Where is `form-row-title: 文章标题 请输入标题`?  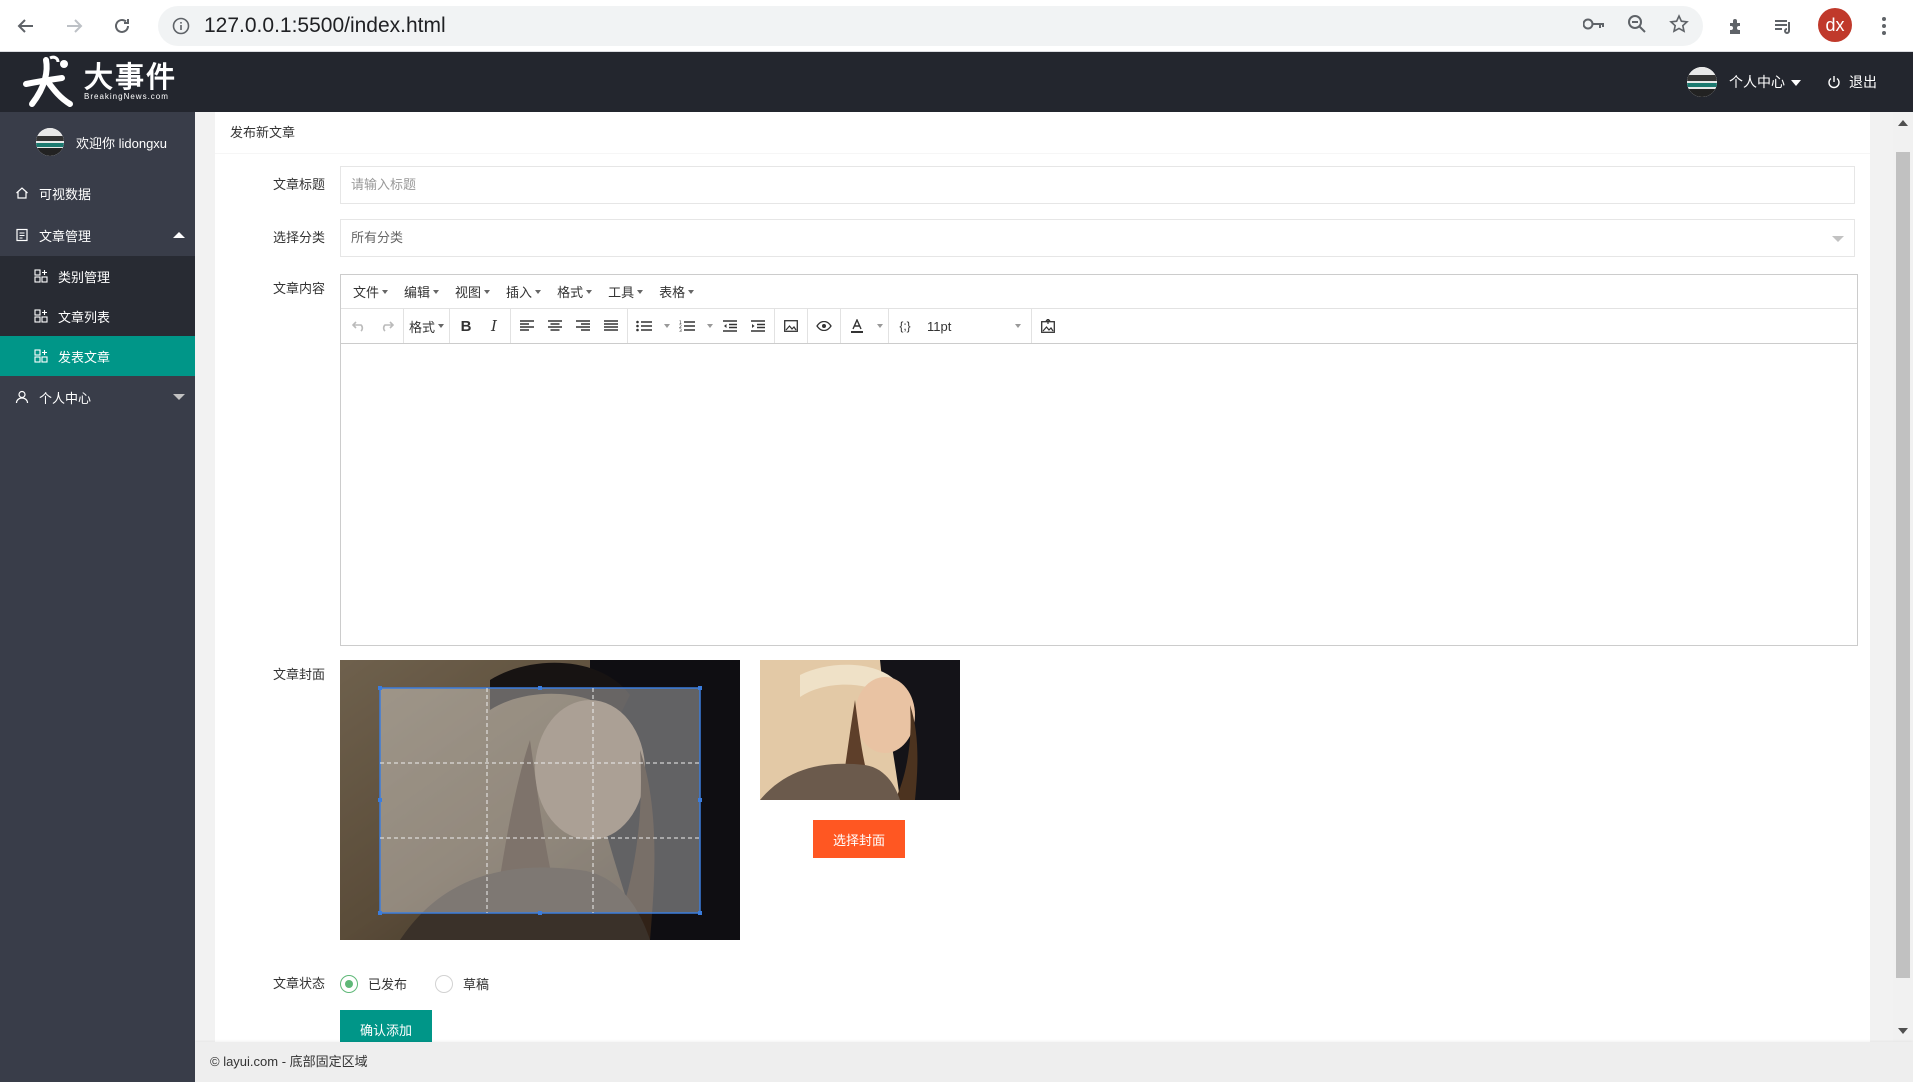 form-row-title: 文章标题 请输入标题 is located at coordinates (1042, 185).